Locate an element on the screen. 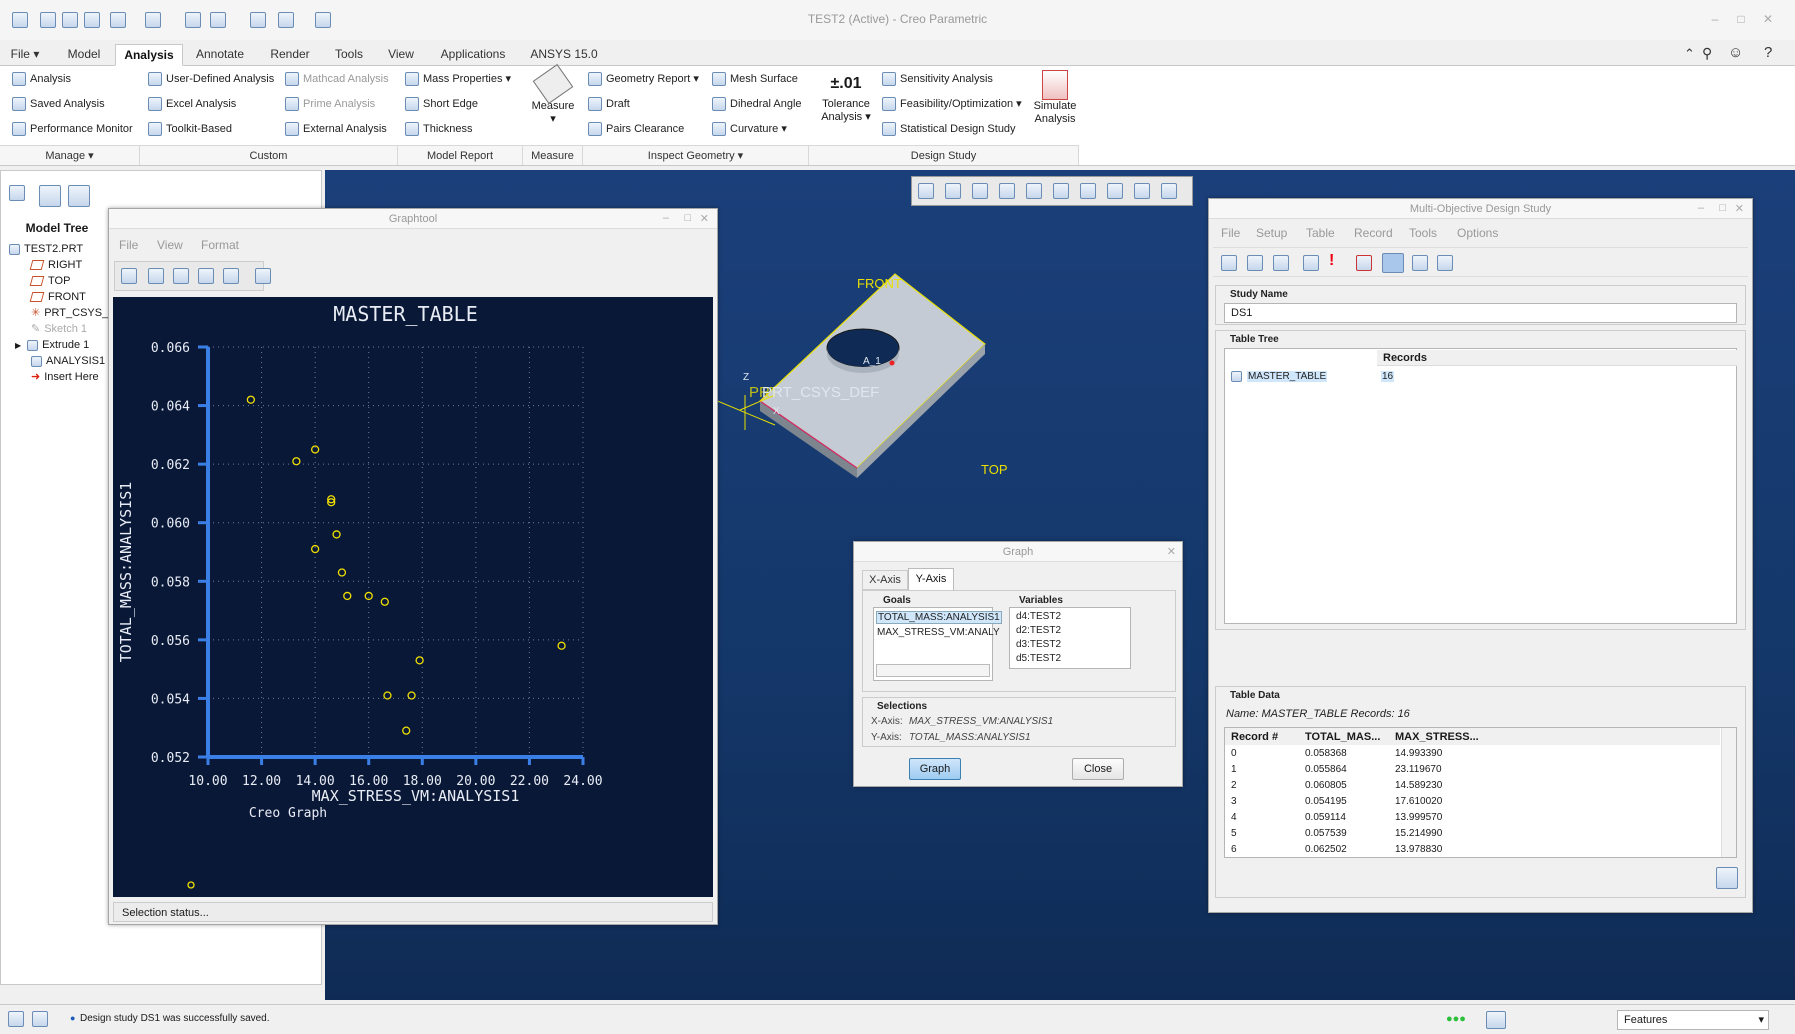 The width and height of the screenshot is (1795, 1034). variable-item: d2:TEST2 is located at coordinates (1038, 630).